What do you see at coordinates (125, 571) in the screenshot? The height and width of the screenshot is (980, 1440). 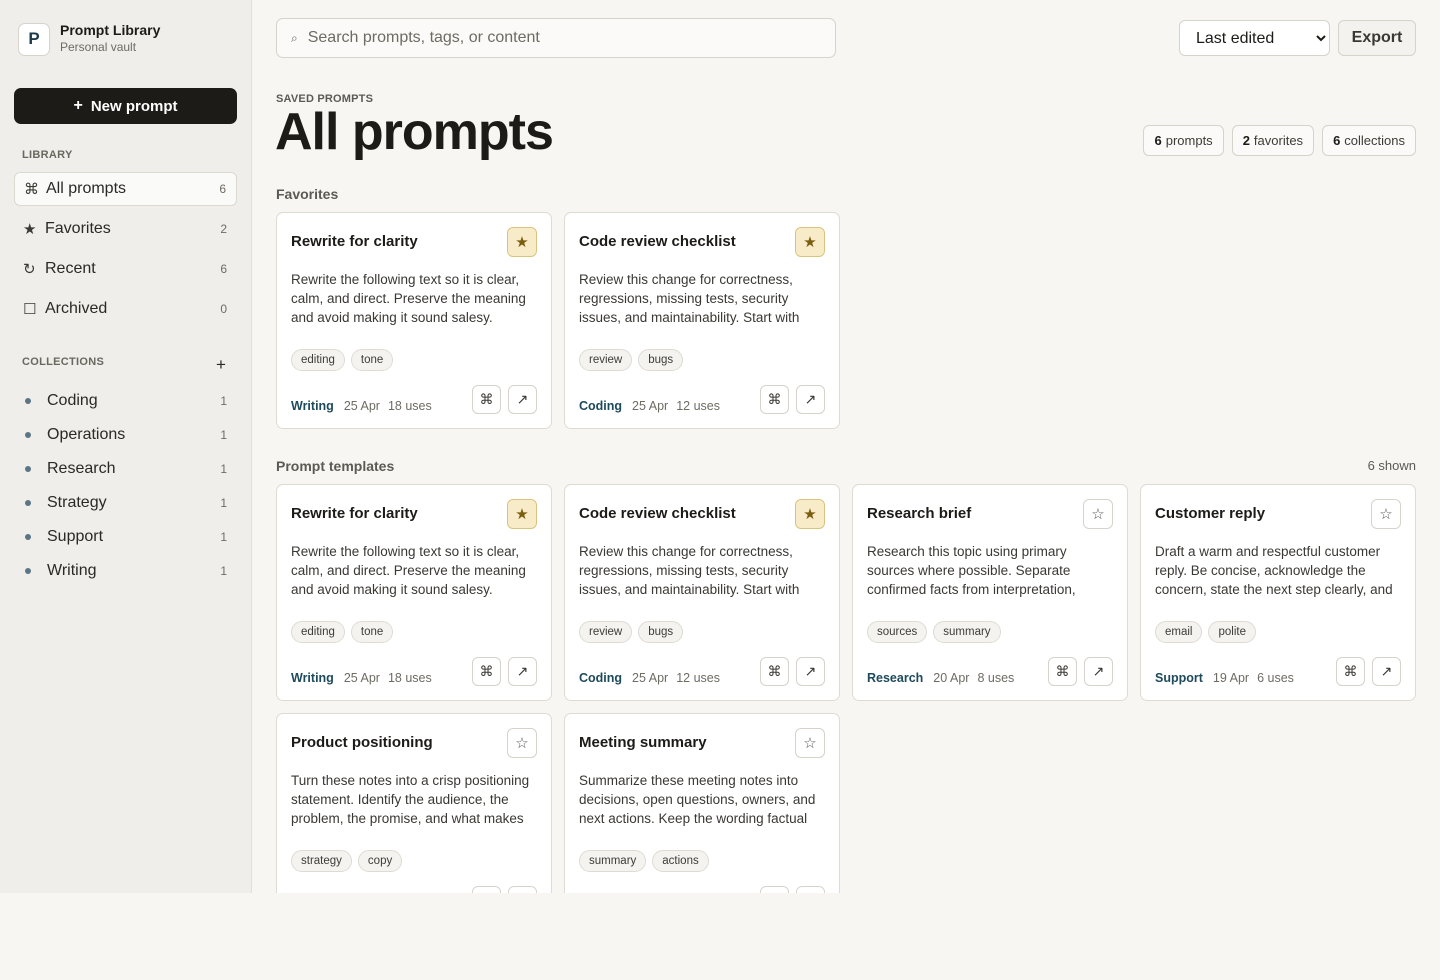 I see `collection-item-writing: Writing 1` at bounding box center [125, 571].